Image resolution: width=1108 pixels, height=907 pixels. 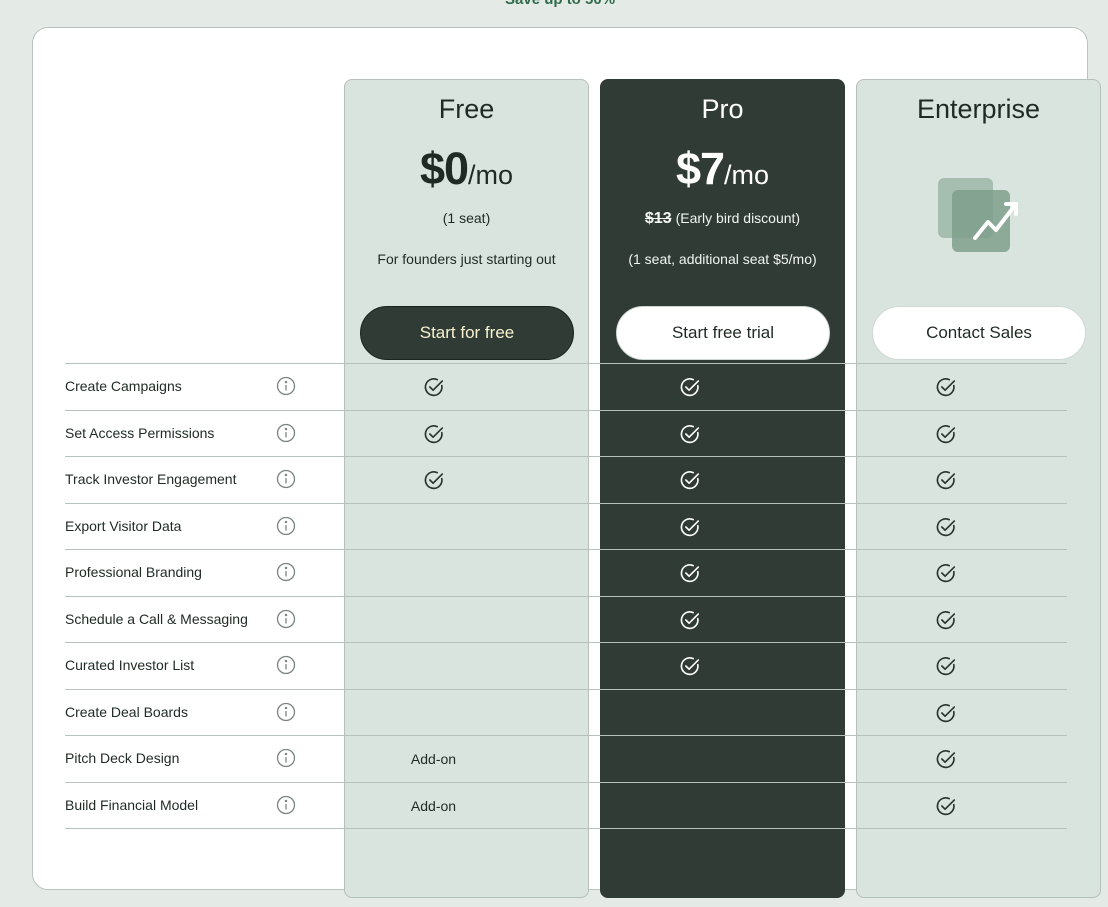 I want to click on price-amount: $0, so click(x=444, y=168).